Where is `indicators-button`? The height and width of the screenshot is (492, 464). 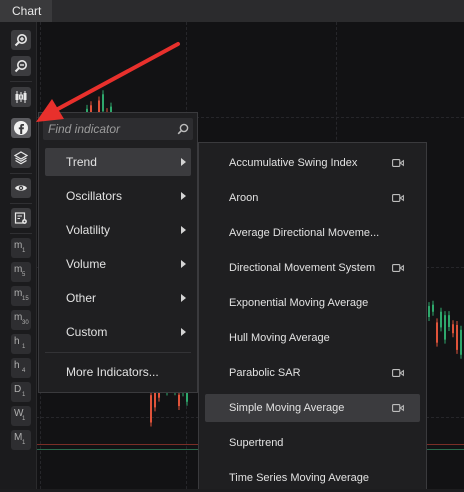
indicators-button is located at coordinates (21, 128).